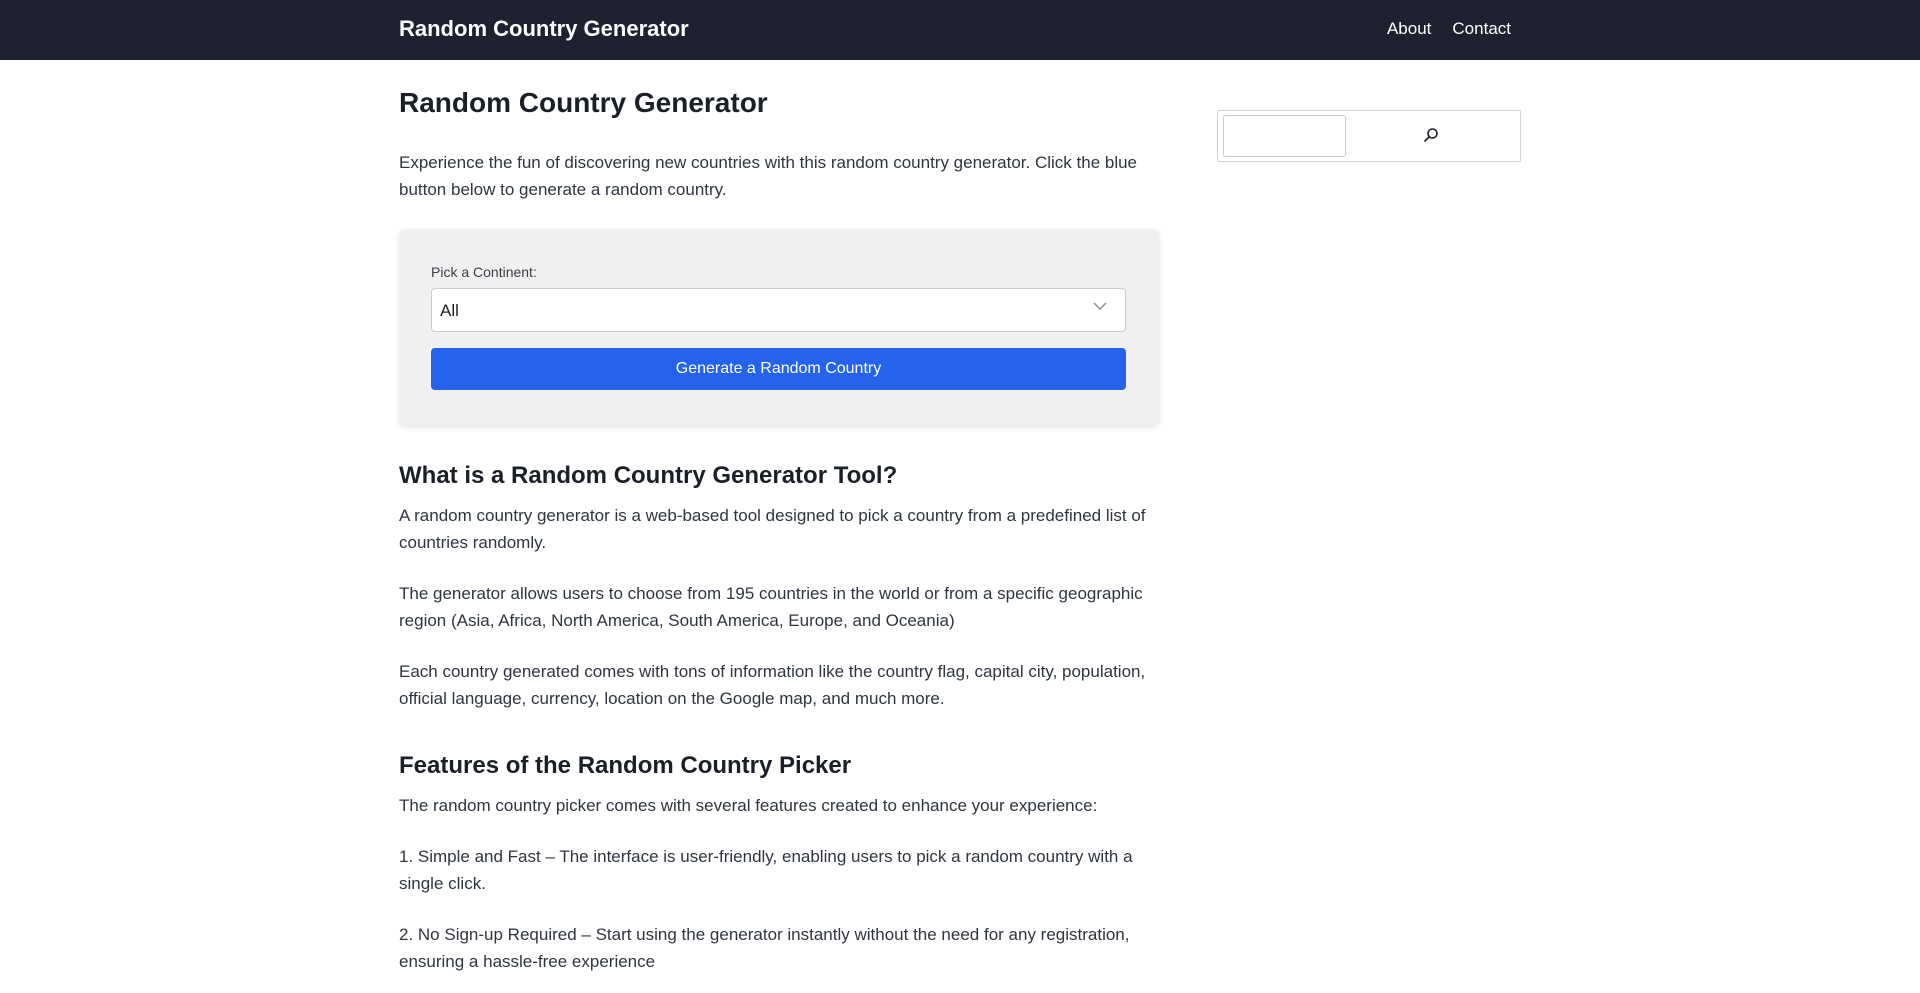 The image size is (1920, 993). I want to click on nav-link-about: About, so click(1409, 29).